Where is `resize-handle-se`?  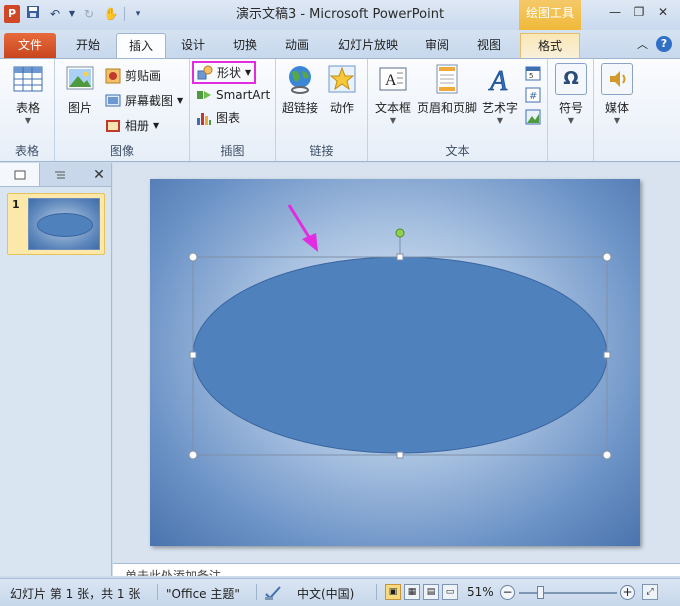
resize-handle-se is located at coordinates (607, 455).